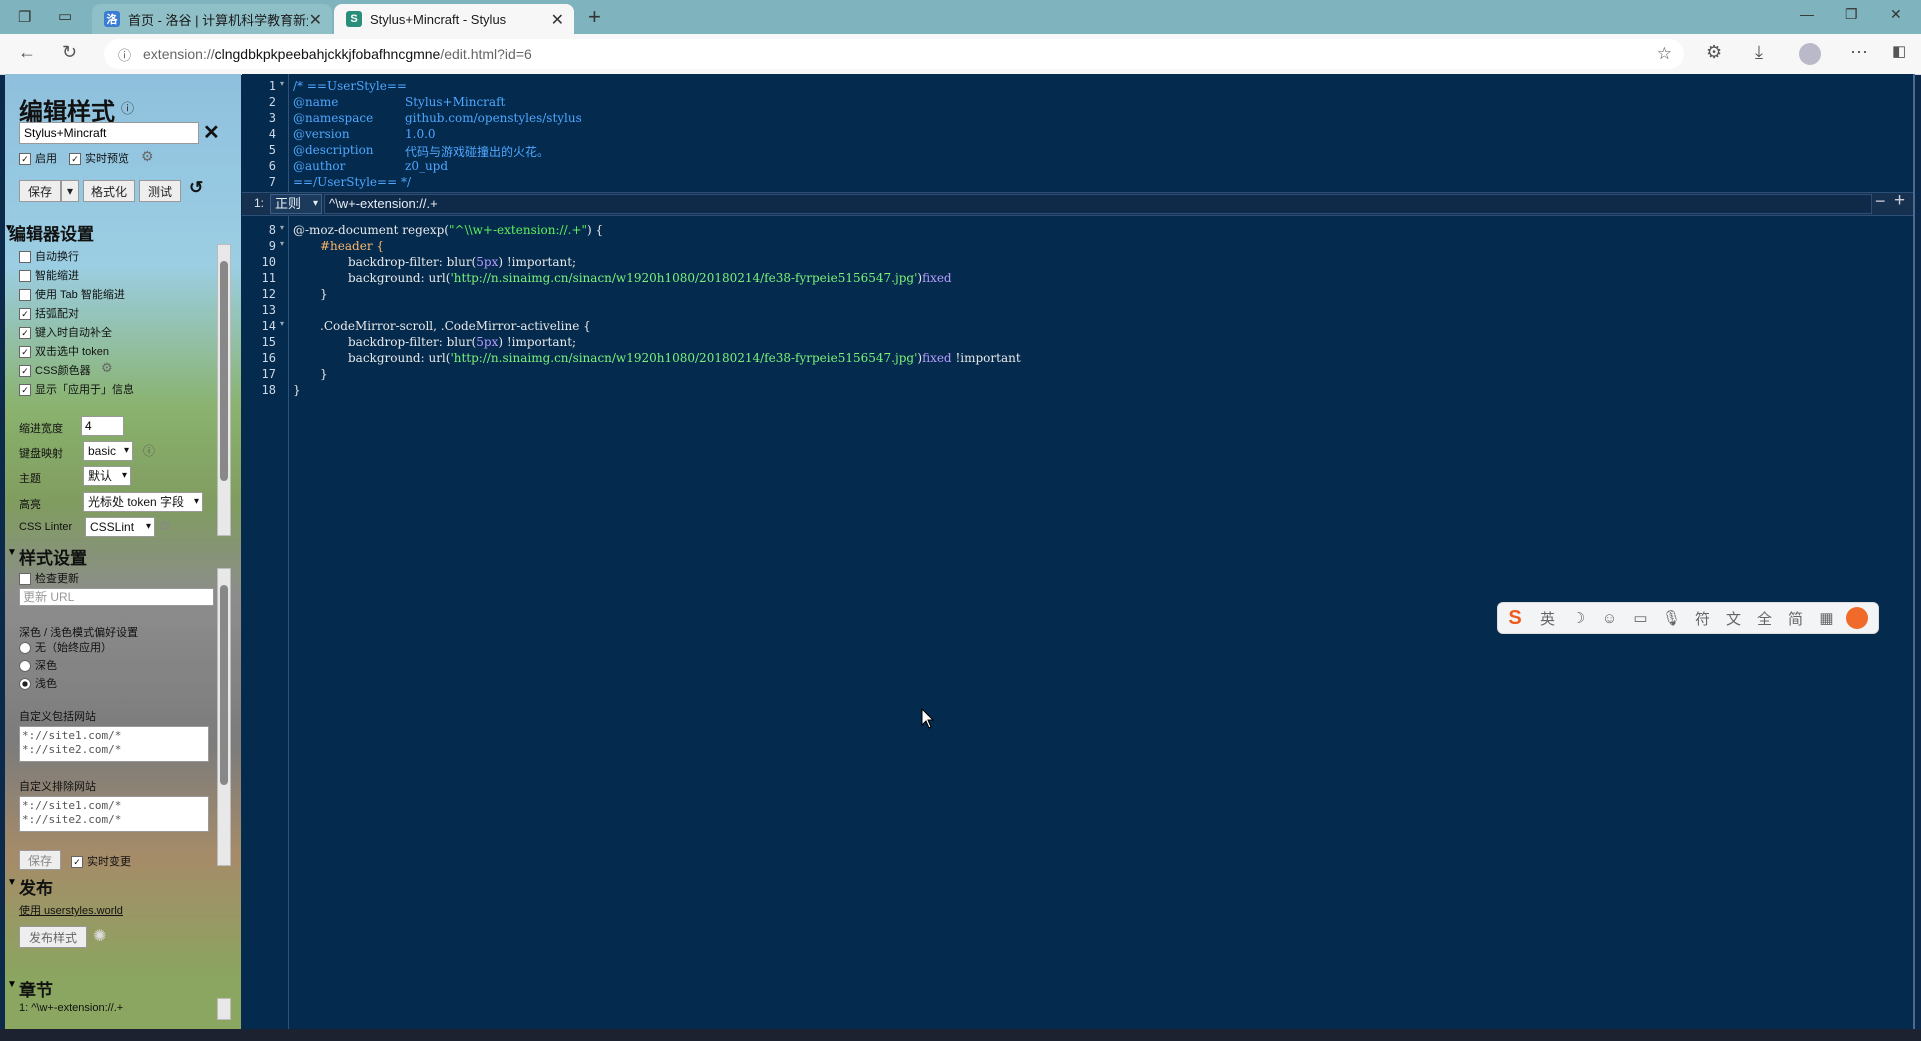 Image resolution: width=1921 pixels, height=1041 pixels. I want to click on keymap-select: basic, so click(108, 451).